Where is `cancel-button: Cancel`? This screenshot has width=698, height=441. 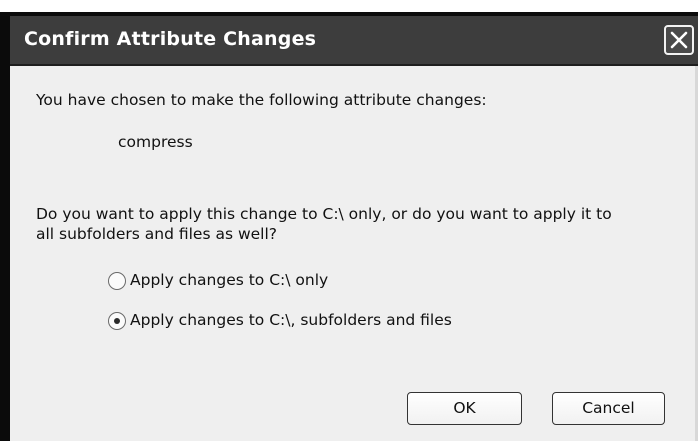
cancel-button: Cancel is located at coordinates (608, 408).